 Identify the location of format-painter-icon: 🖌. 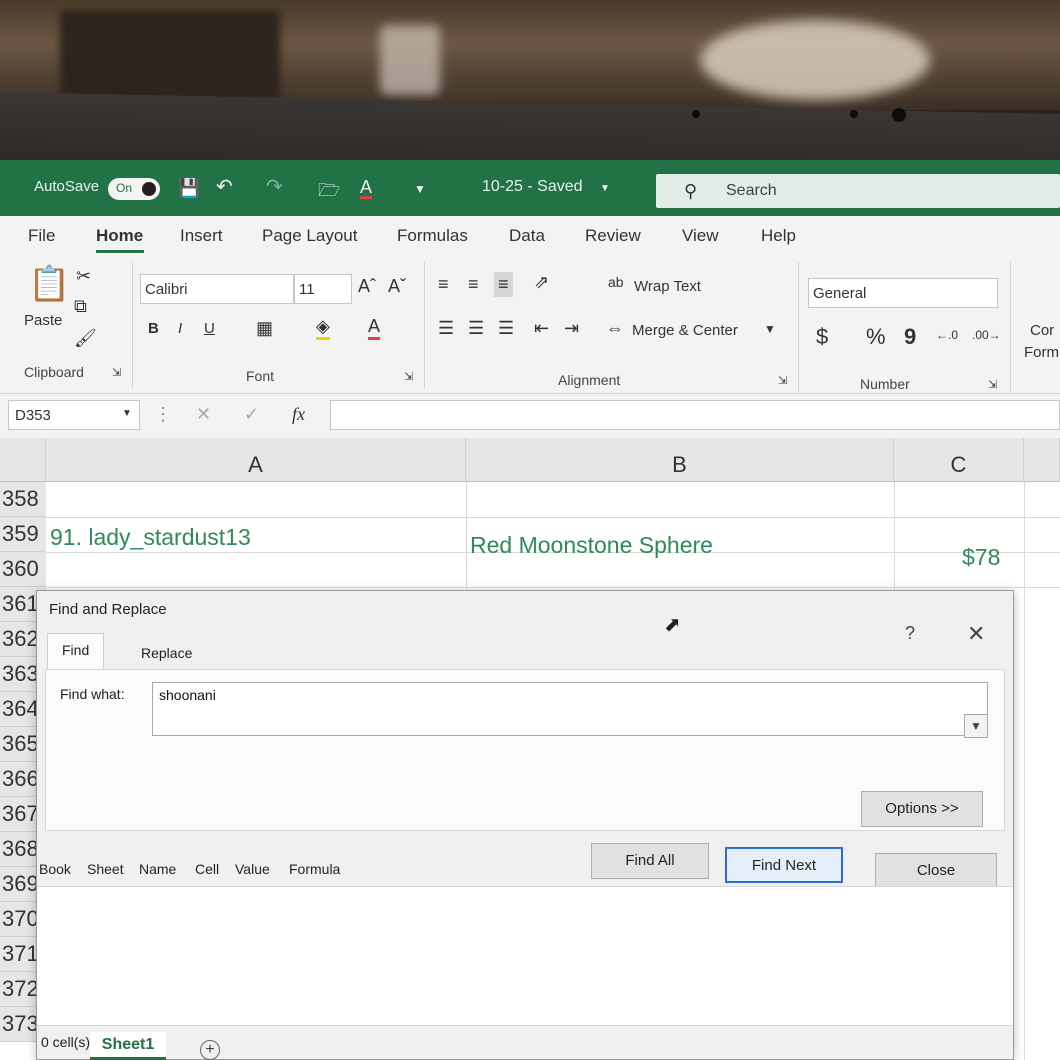
(85, 338).